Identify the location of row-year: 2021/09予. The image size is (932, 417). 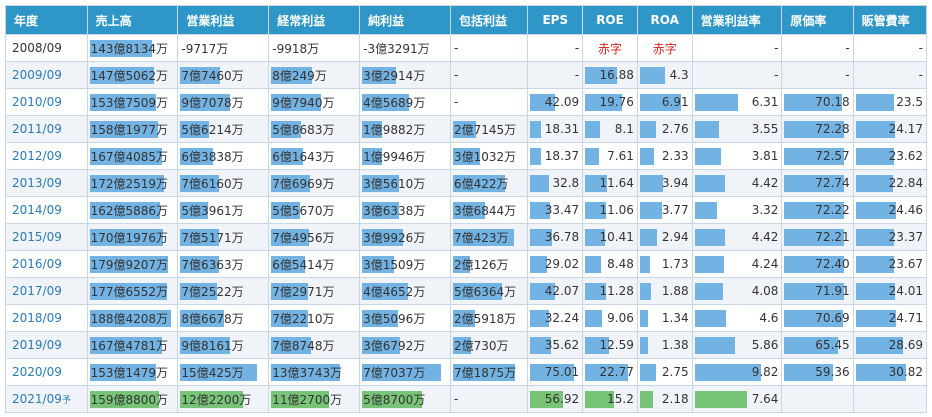
(46, 399).